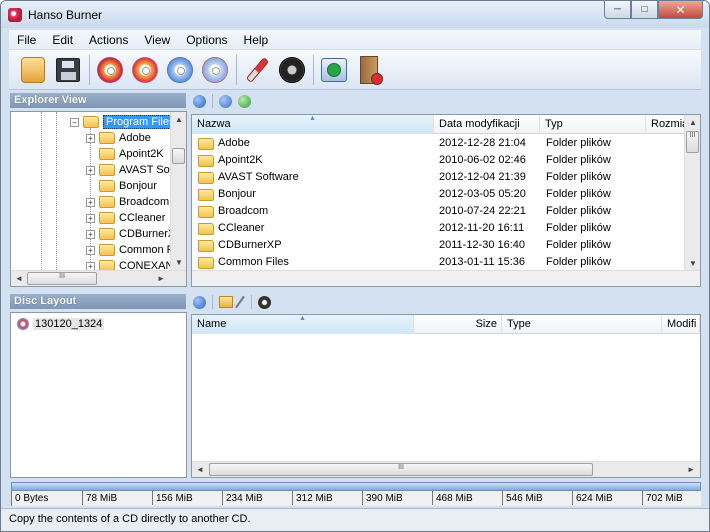 Image resolution: width=710 pixels, height=532 pixels. I want to click on tree-vertical-scrollbar: ▲ ▼, so click(178, 191).